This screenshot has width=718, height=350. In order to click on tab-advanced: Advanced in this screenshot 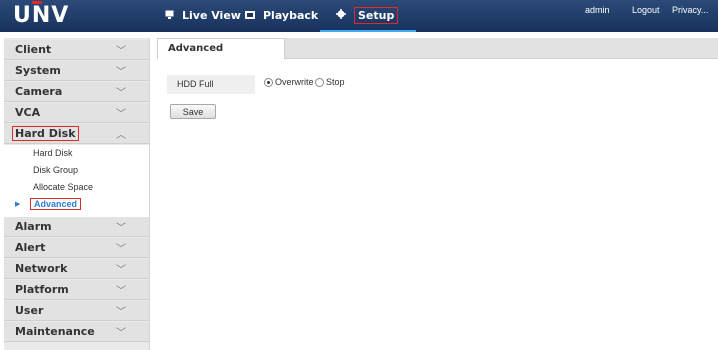, I will do `click(221, 48)`.